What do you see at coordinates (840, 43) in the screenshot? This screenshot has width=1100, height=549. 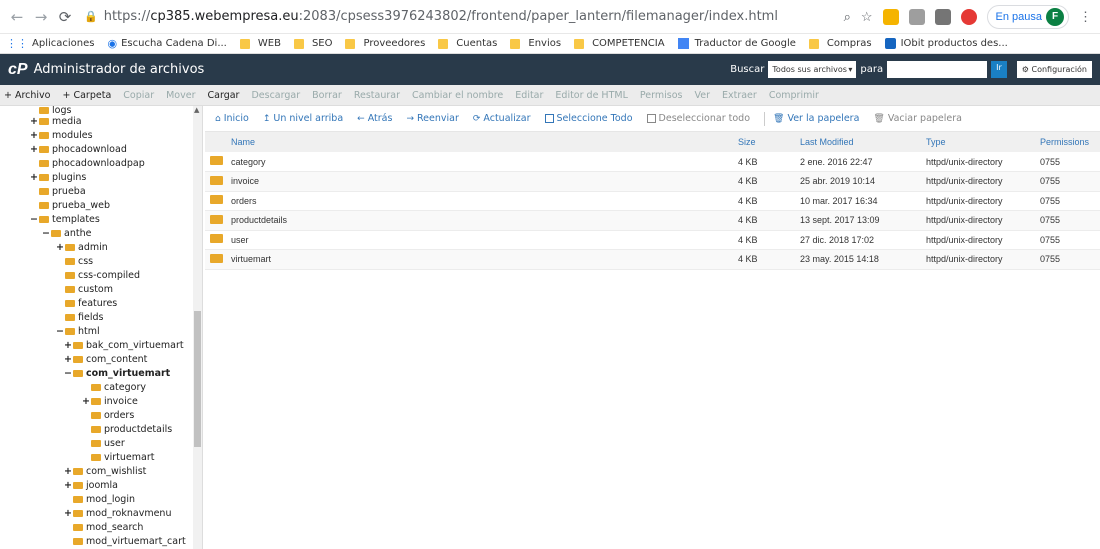 I see `bookmark-item: Compras` at bounding box center [840, 43].